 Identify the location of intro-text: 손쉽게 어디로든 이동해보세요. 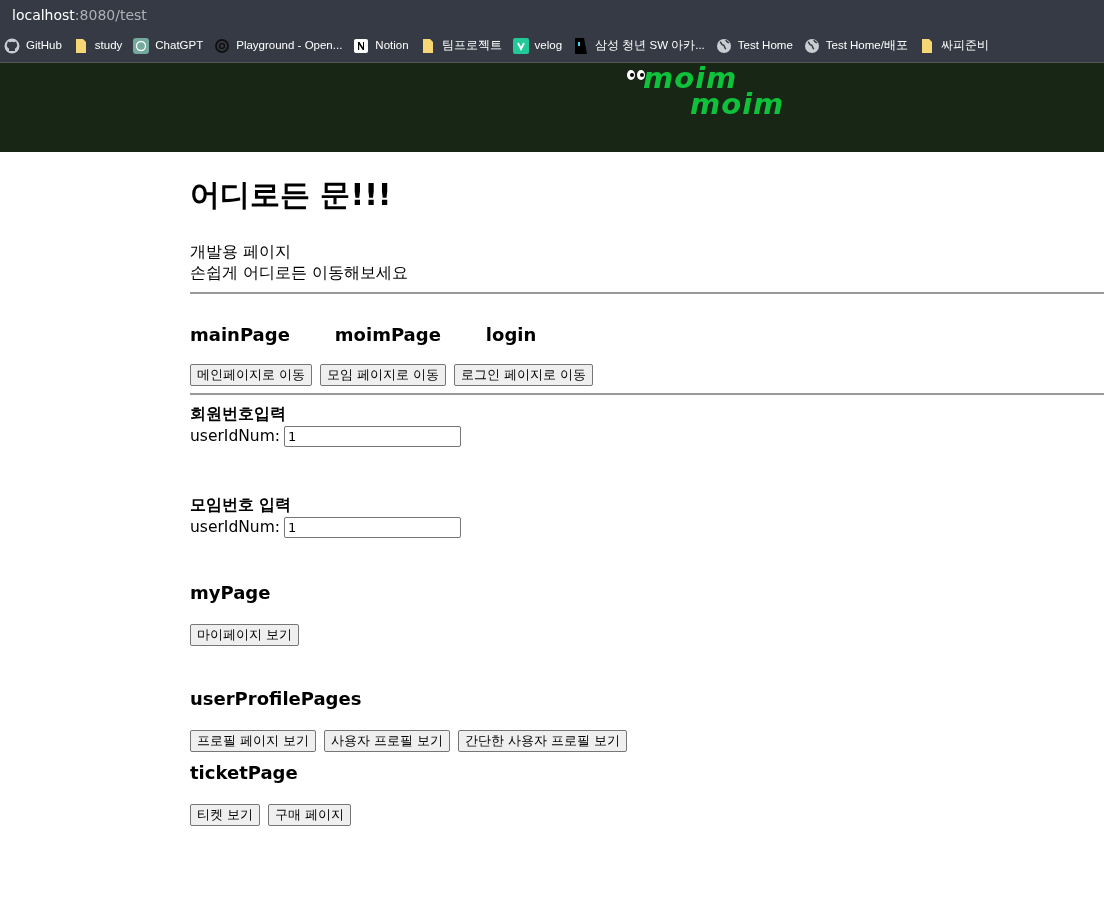
(299, 273).